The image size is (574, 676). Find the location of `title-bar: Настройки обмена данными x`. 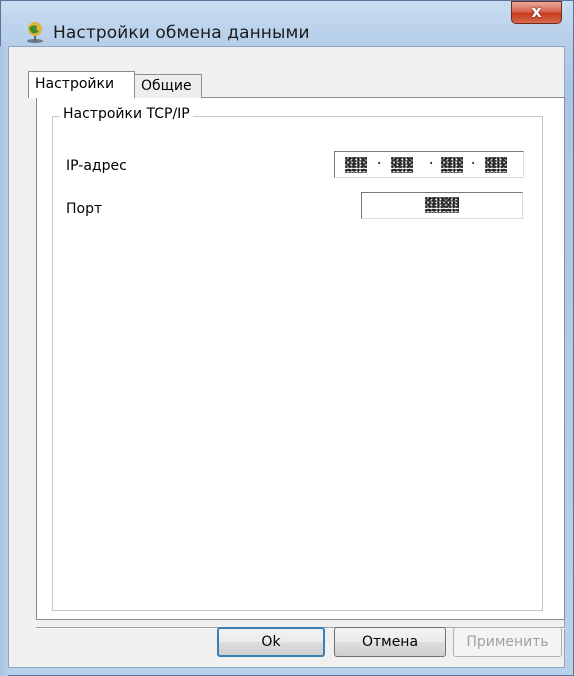

title-bar: Настройки обмена данными x is located at coordinates (287, 23).